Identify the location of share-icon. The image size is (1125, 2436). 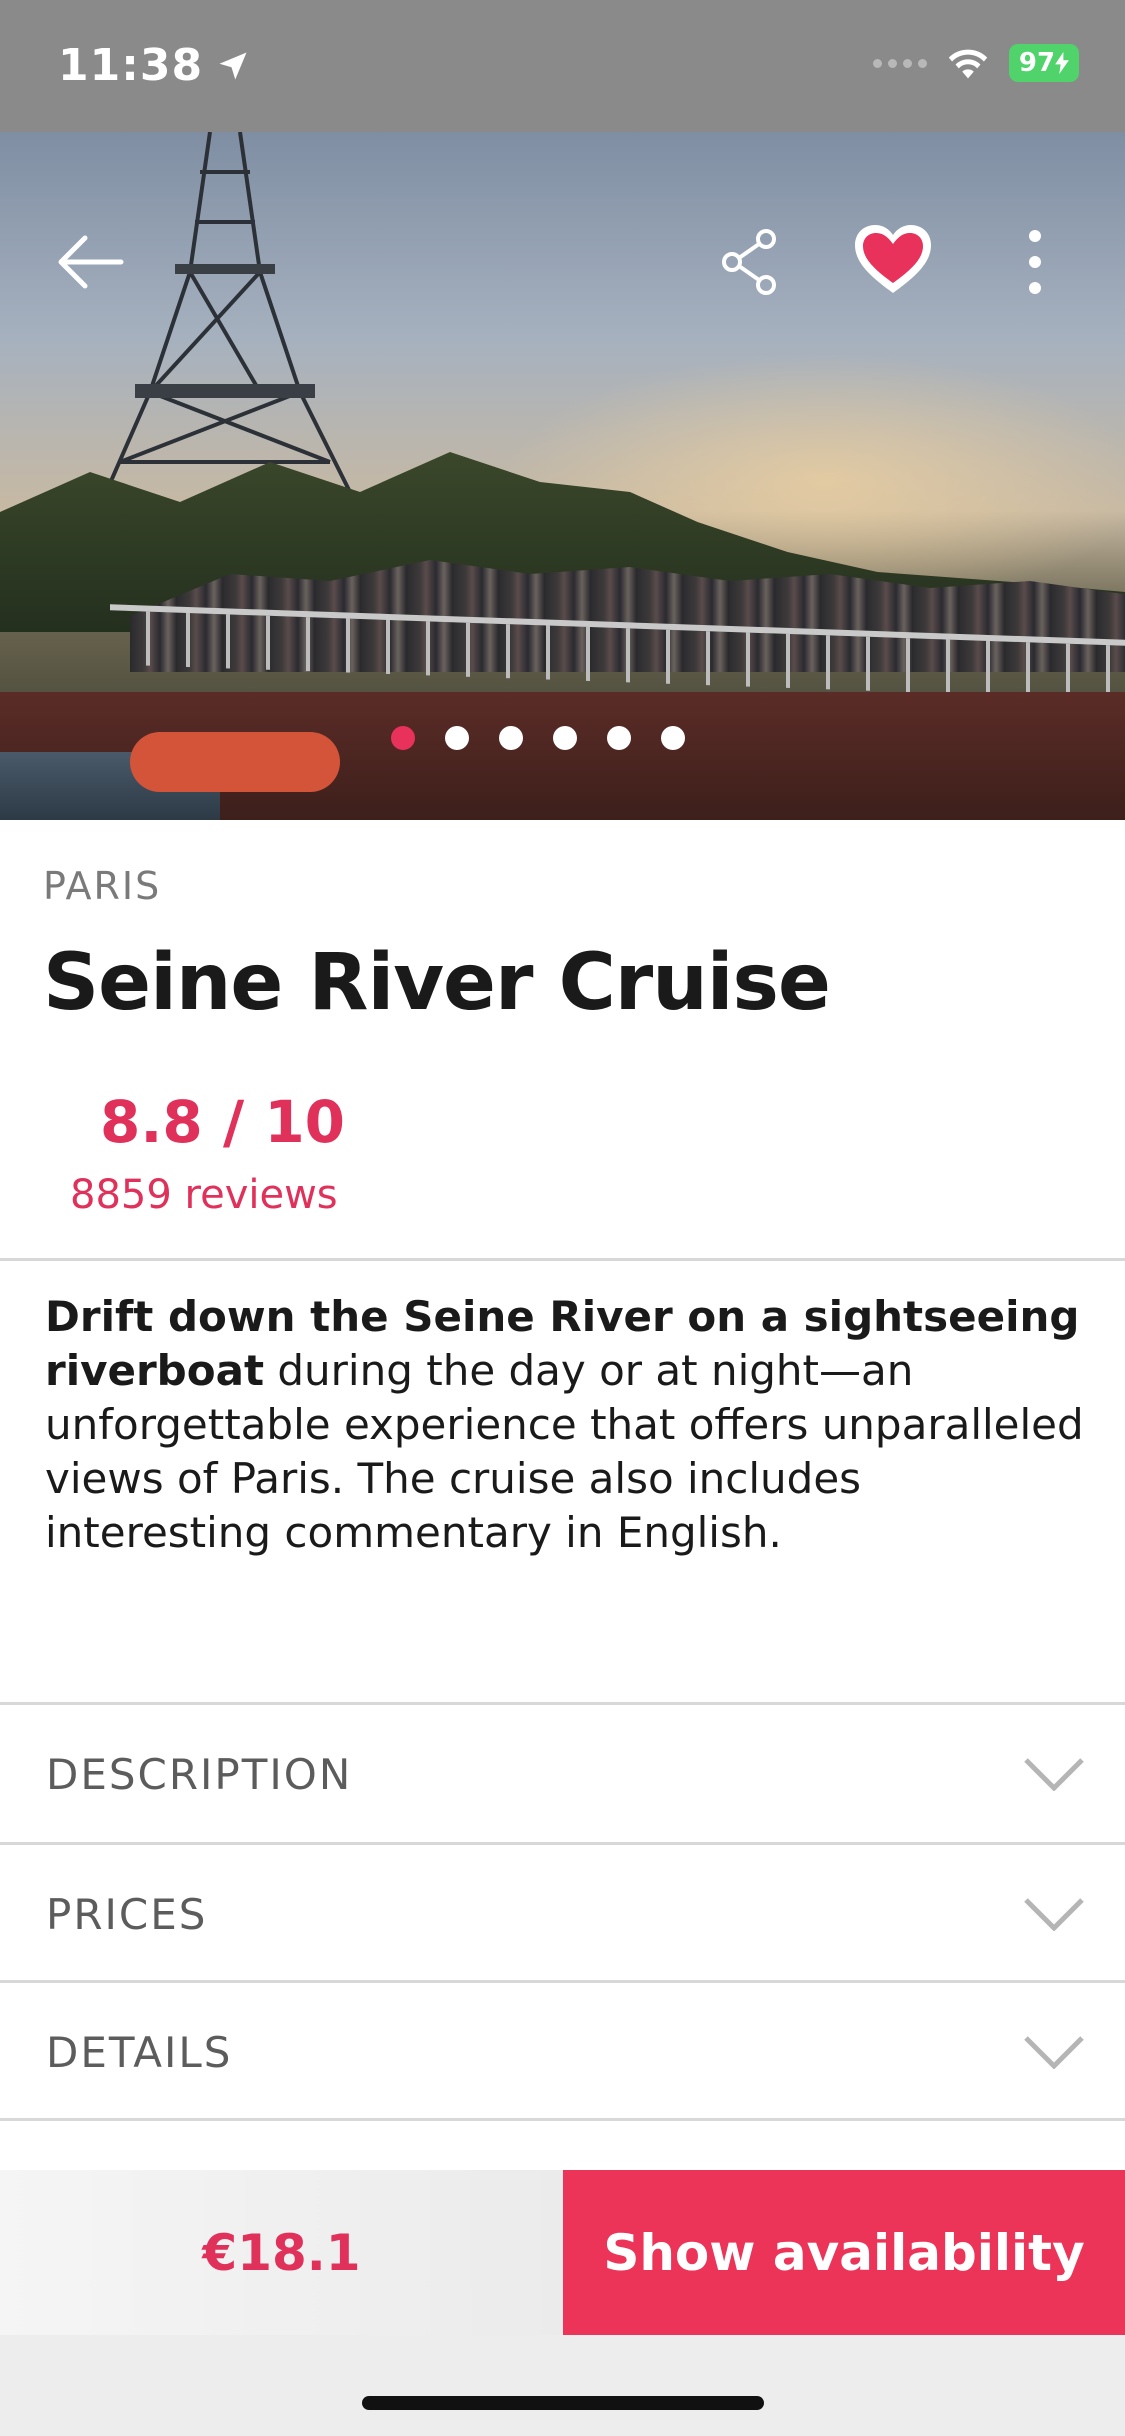
(749, 262).